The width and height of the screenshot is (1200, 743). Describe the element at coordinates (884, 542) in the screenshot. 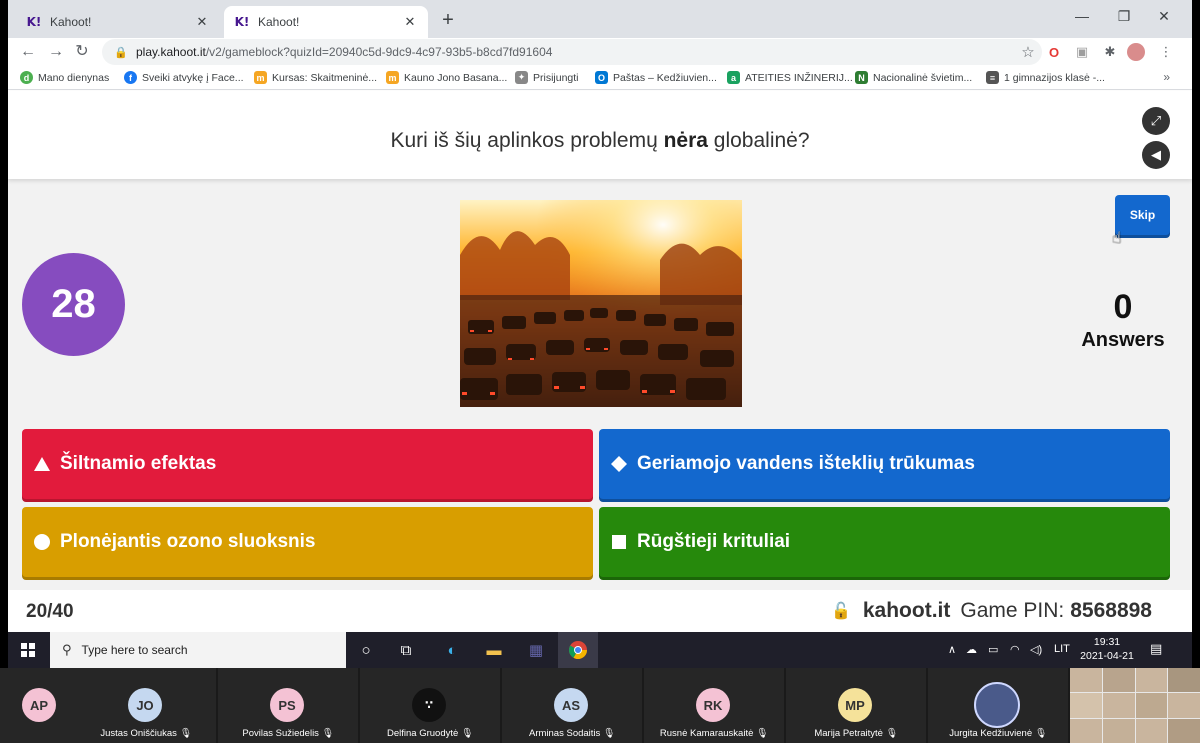

I see `answer-option-square: Rūgštieji krituliai` at that location.